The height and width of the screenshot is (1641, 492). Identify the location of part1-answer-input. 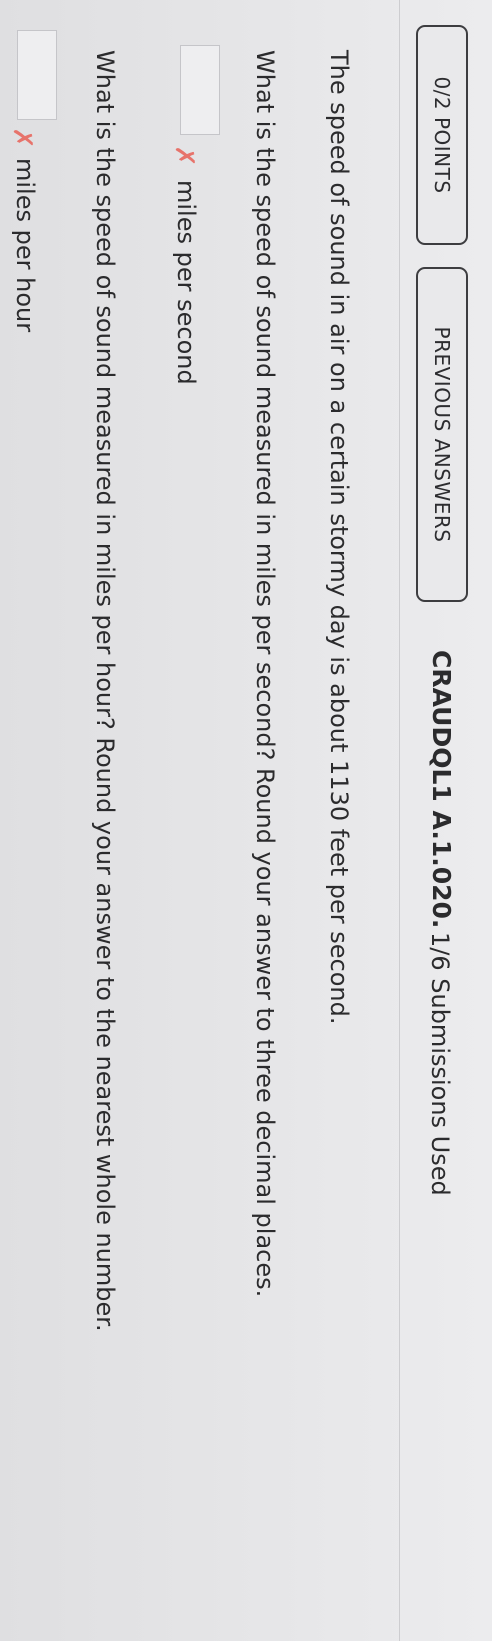
(200, 90).